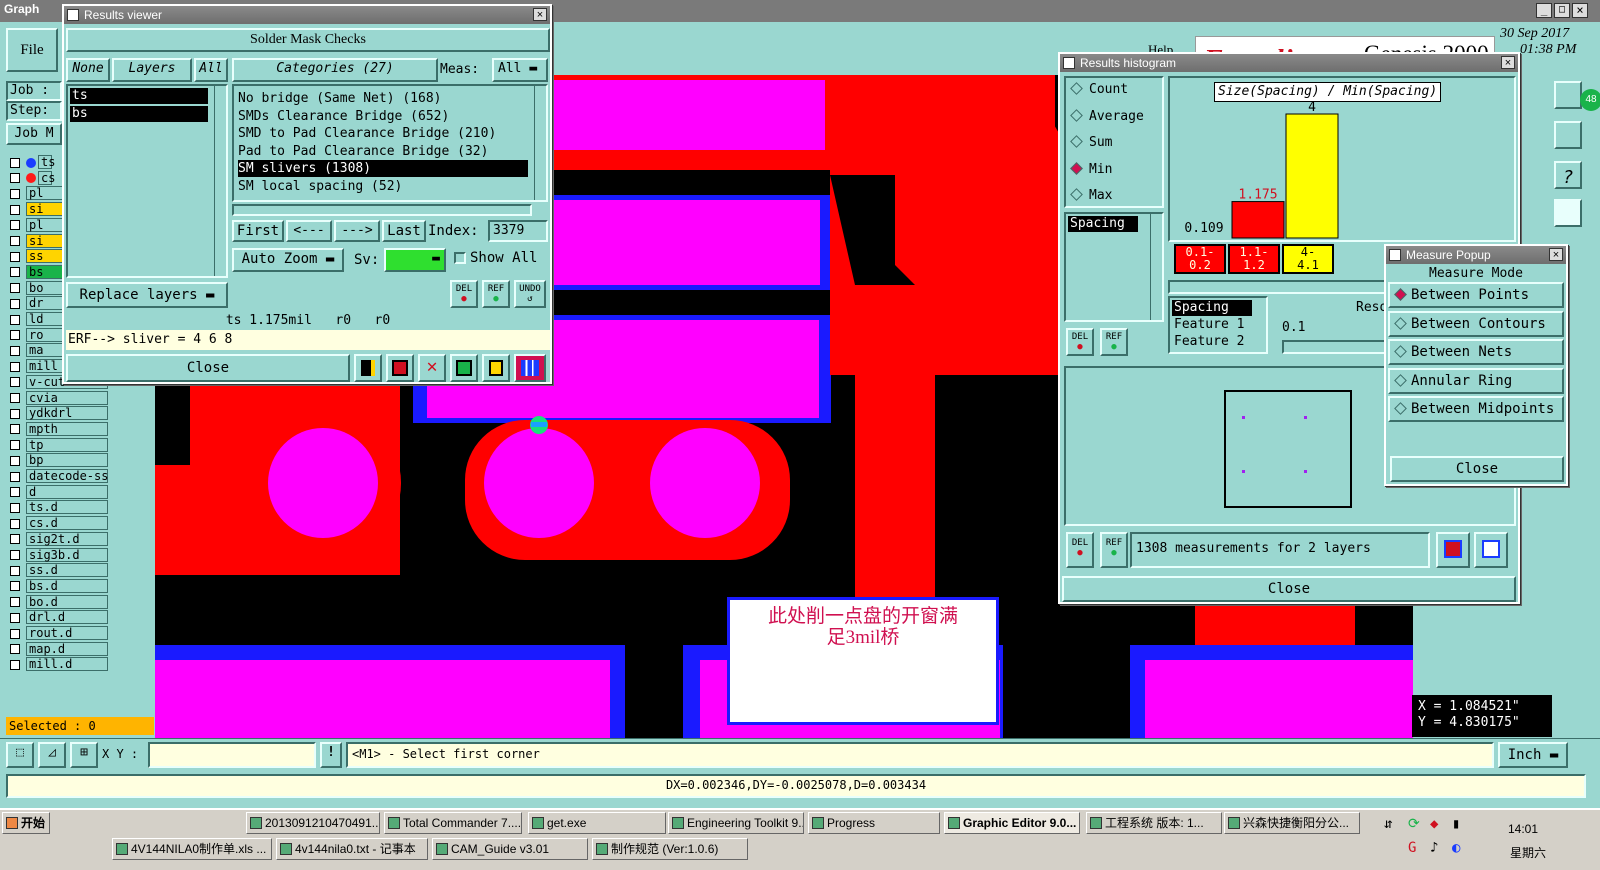 The image size is (1600, 870). Describe the element at coordinates (58, 570) in the screenshot. I see `layer-row: ss.d` at that location.